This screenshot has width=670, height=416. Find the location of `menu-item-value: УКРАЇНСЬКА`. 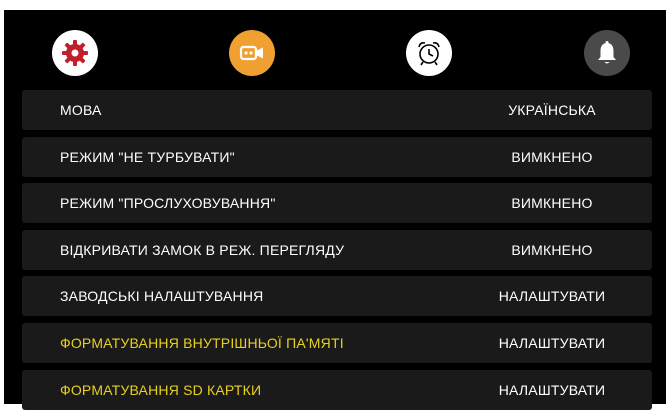

menu-item-value: УКРАЇНСЬКА is located at coordinates (552, 110).